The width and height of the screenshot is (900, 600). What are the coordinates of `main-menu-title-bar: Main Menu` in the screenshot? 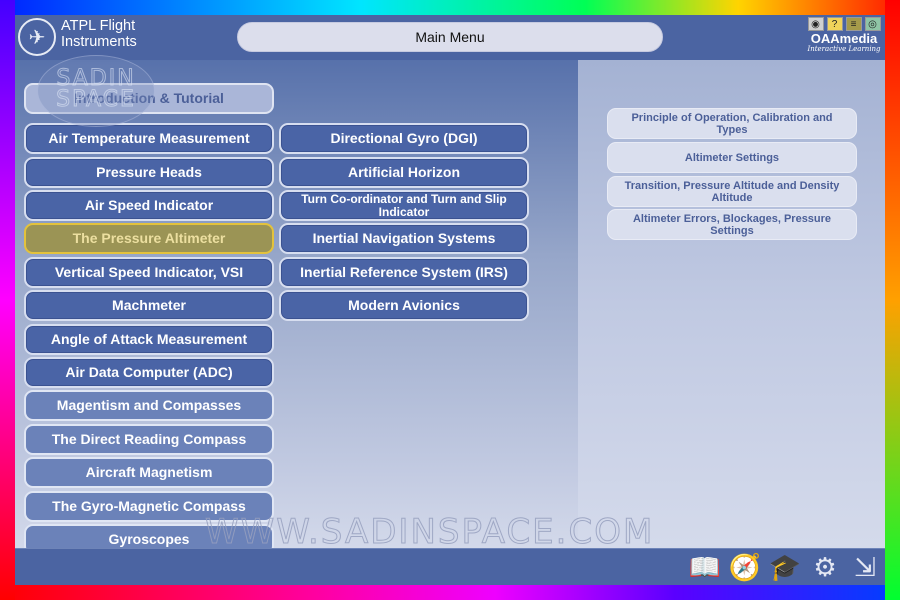 It's located at (450, 37).